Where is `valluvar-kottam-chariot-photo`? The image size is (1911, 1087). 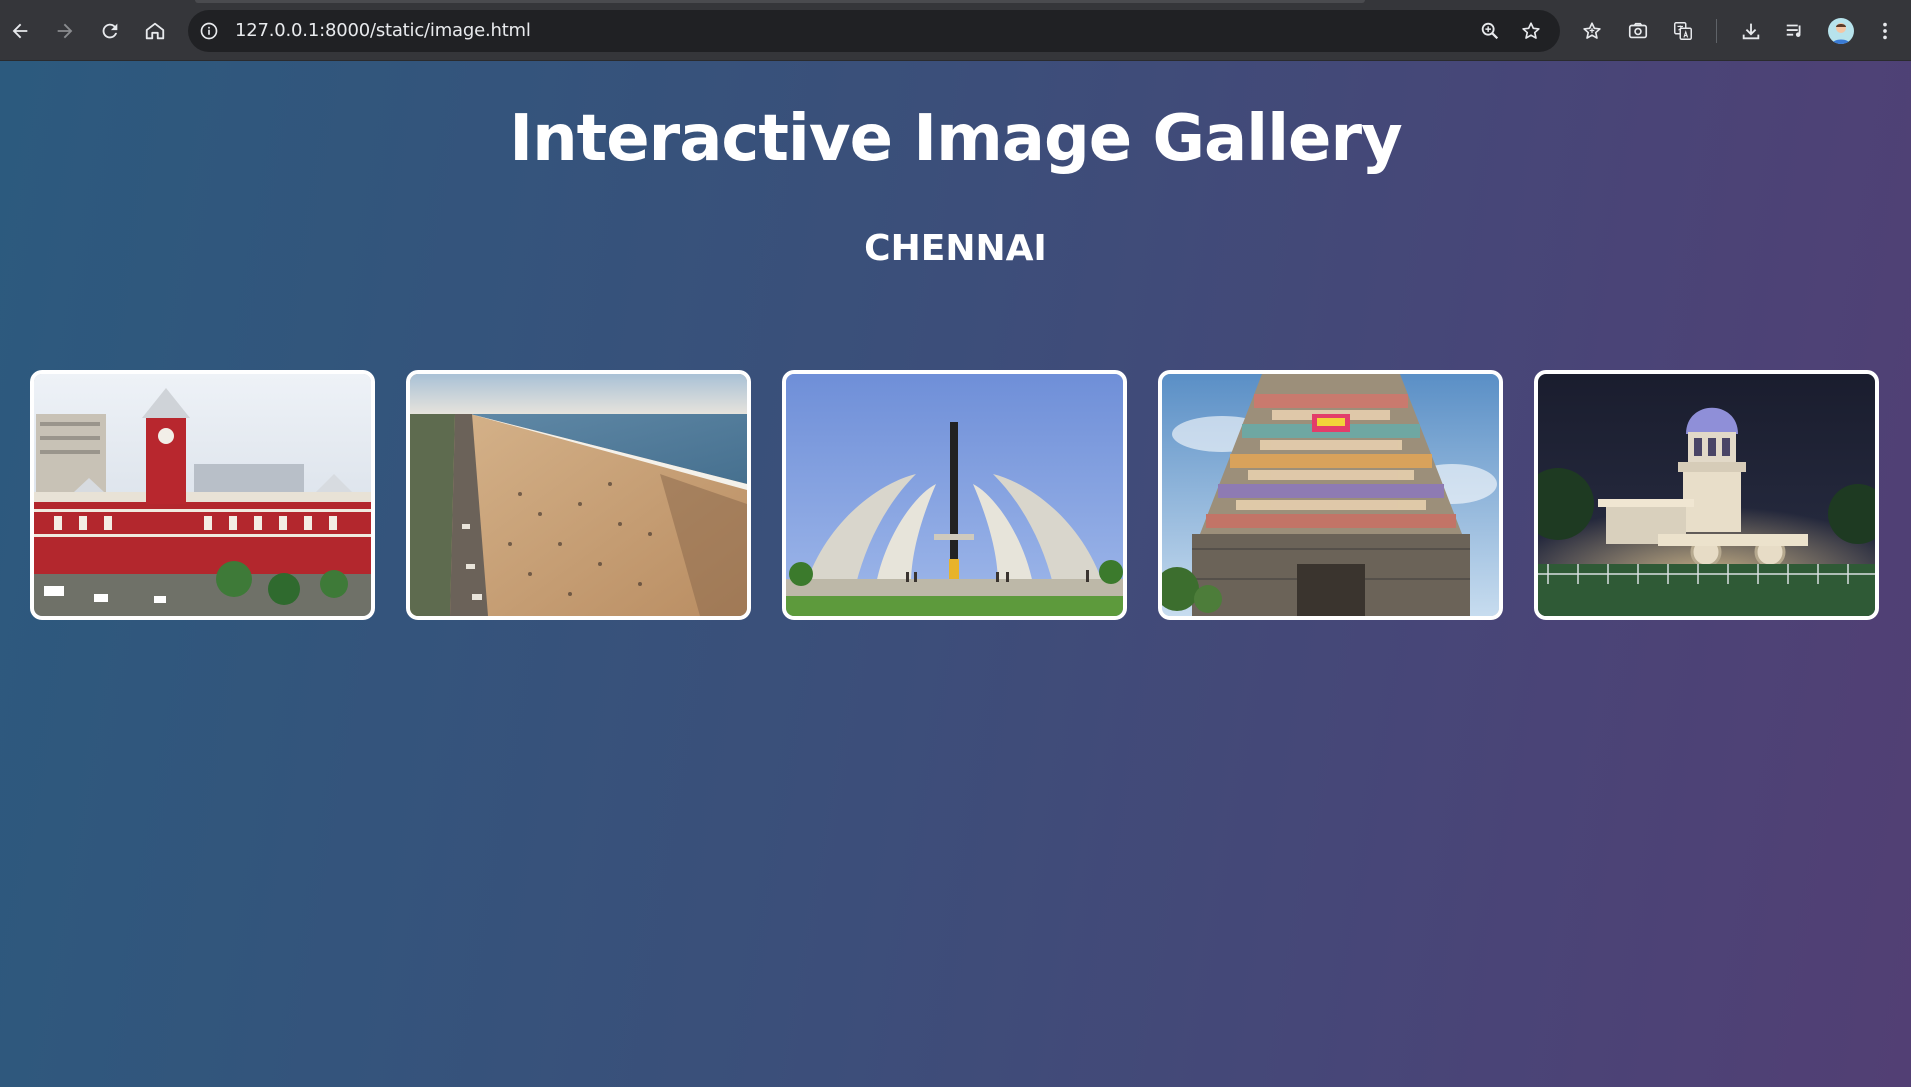 valluvar-kottam-chariot-photo is located at coordinates (1706, 495).